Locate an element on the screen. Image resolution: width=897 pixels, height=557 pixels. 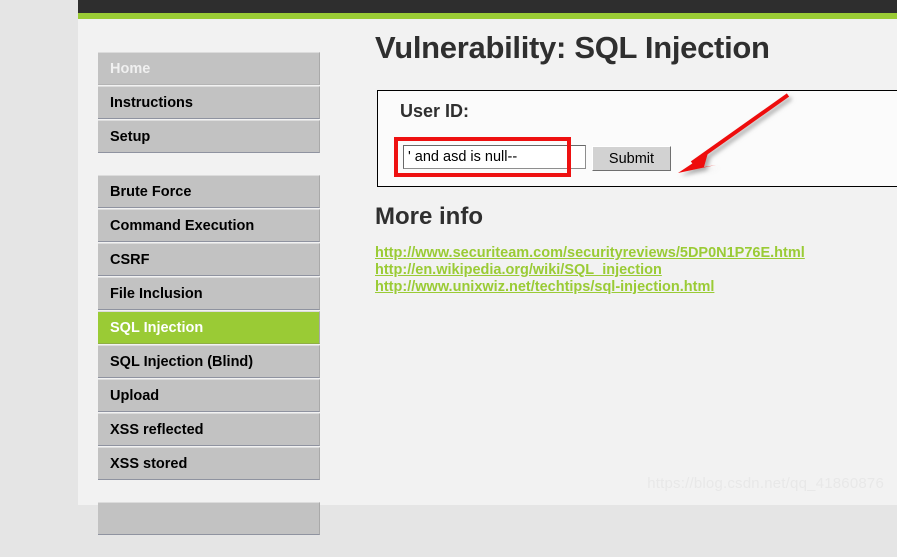
sidebar-item-upload: Upload is located at coordinates (209, 395).